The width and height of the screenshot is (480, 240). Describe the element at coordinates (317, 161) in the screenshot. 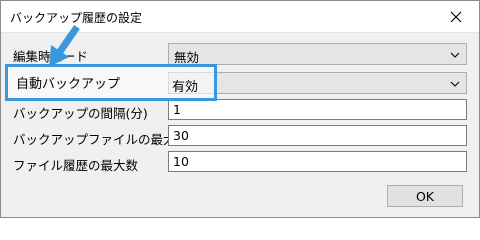

I see `max-file-history-input: 10` at that location.